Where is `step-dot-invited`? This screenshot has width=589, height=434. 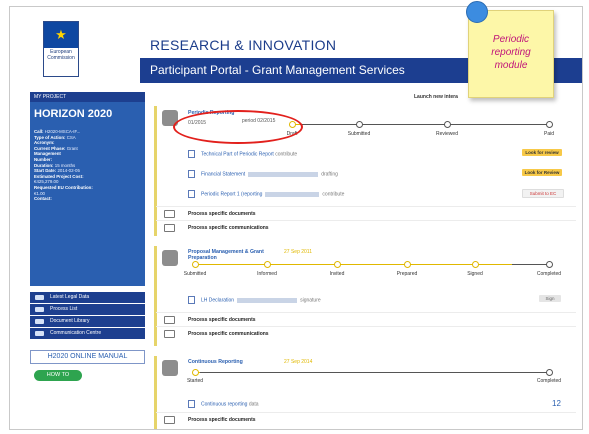 step-dot-invited is located at coordinates (337, 264).